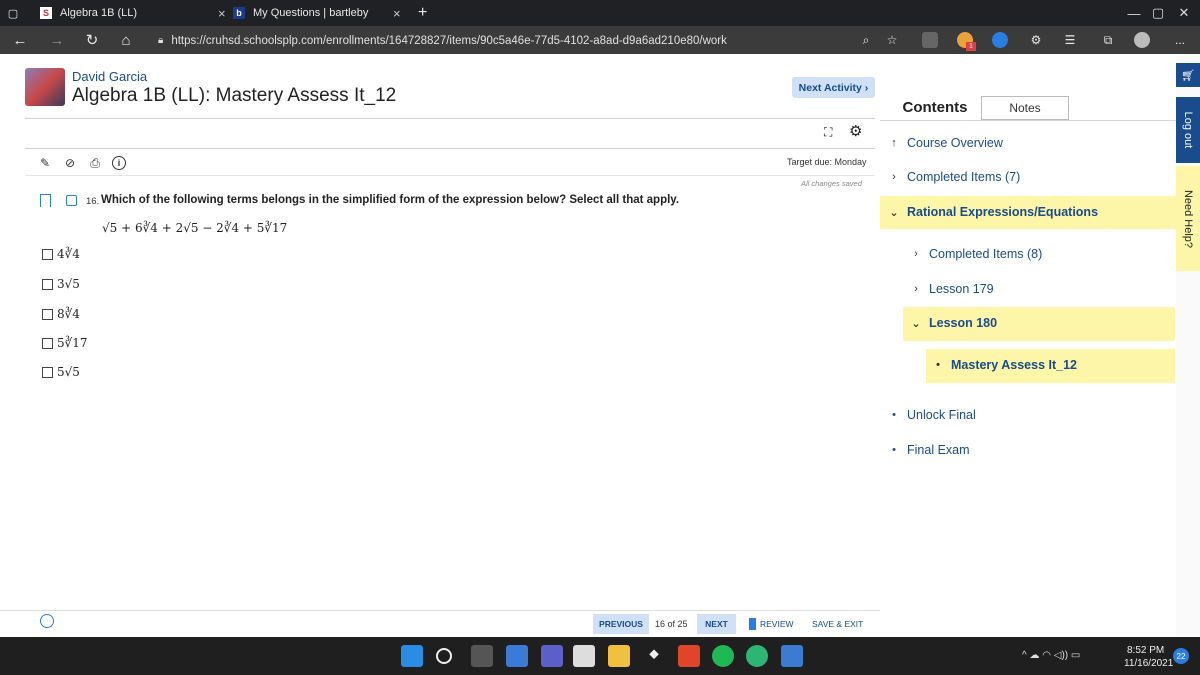 The image size is (1200, 675). What do you see at coordinates (654, 656) in the screenshot?
I see `dropbox-icon: ⬥` at bounding box center [654, 656].